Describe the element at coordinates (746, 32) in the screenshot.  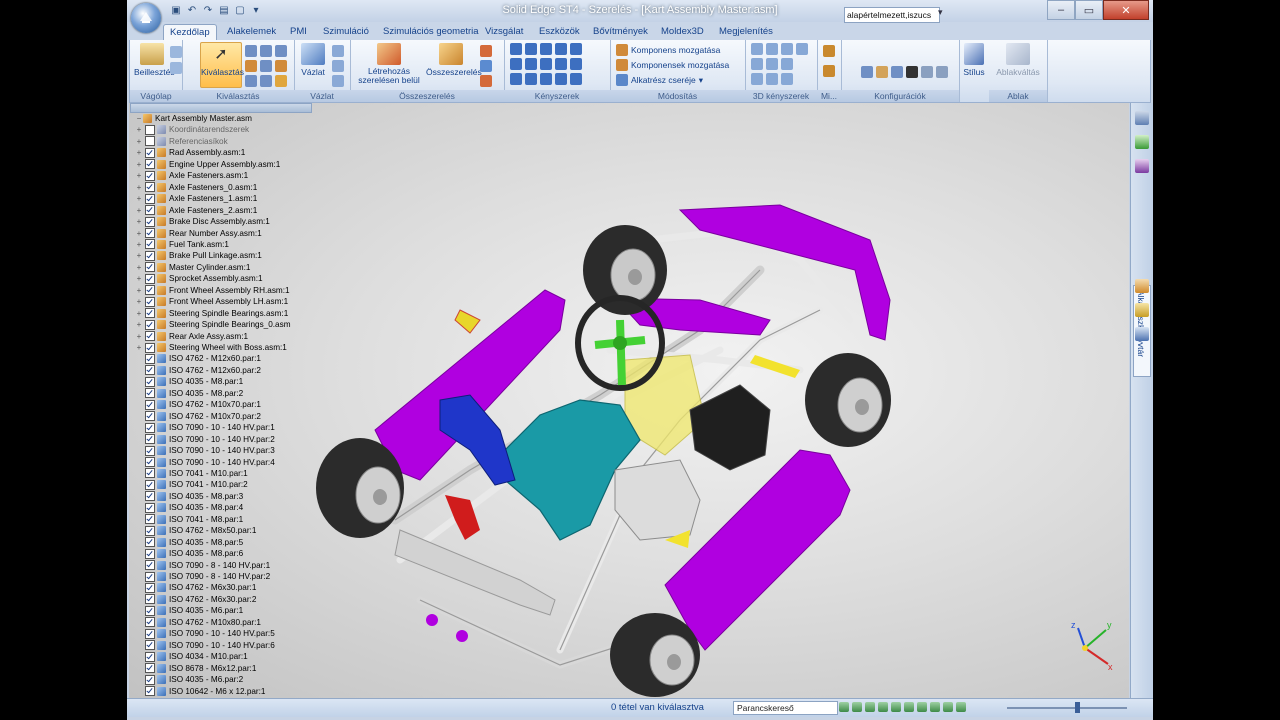
I see `tab-megjelenites: Megjelenítés` at that location.